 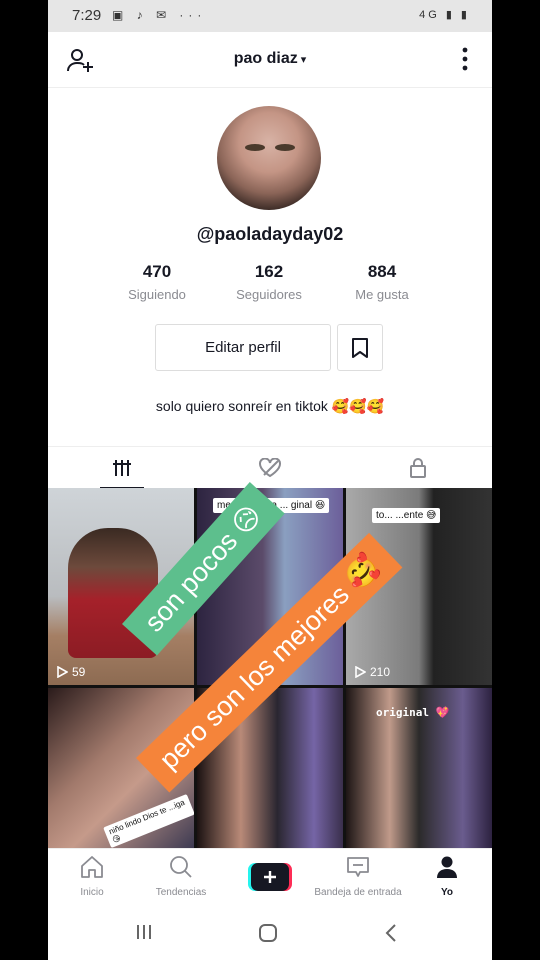 I want to click on lock-icon, so click(x=418, y=468).